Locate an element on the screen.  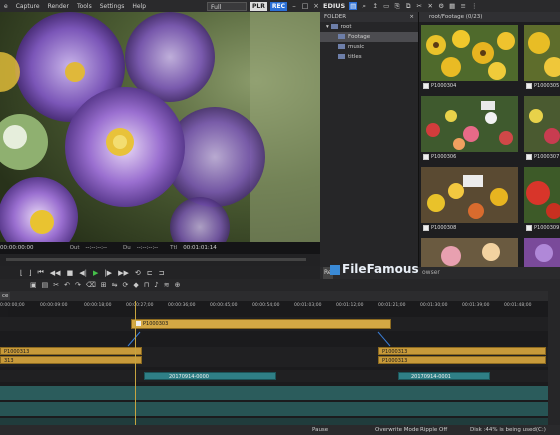
out-label: Out is located at coordinates (74, 248).